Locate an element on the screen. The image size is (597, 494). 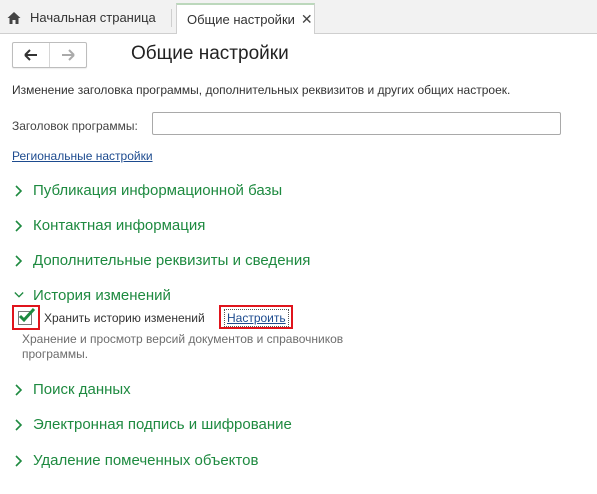
history-checkbox-highlight is located at coordinates (26, 317).